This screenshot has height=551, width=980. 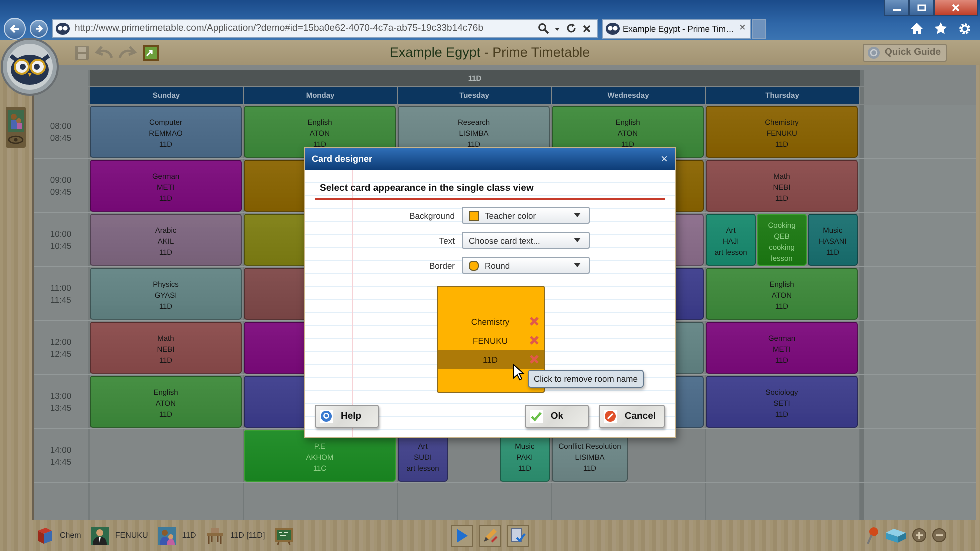 I want to click on cancel-button: Cancel, so click(x=631, y=416).